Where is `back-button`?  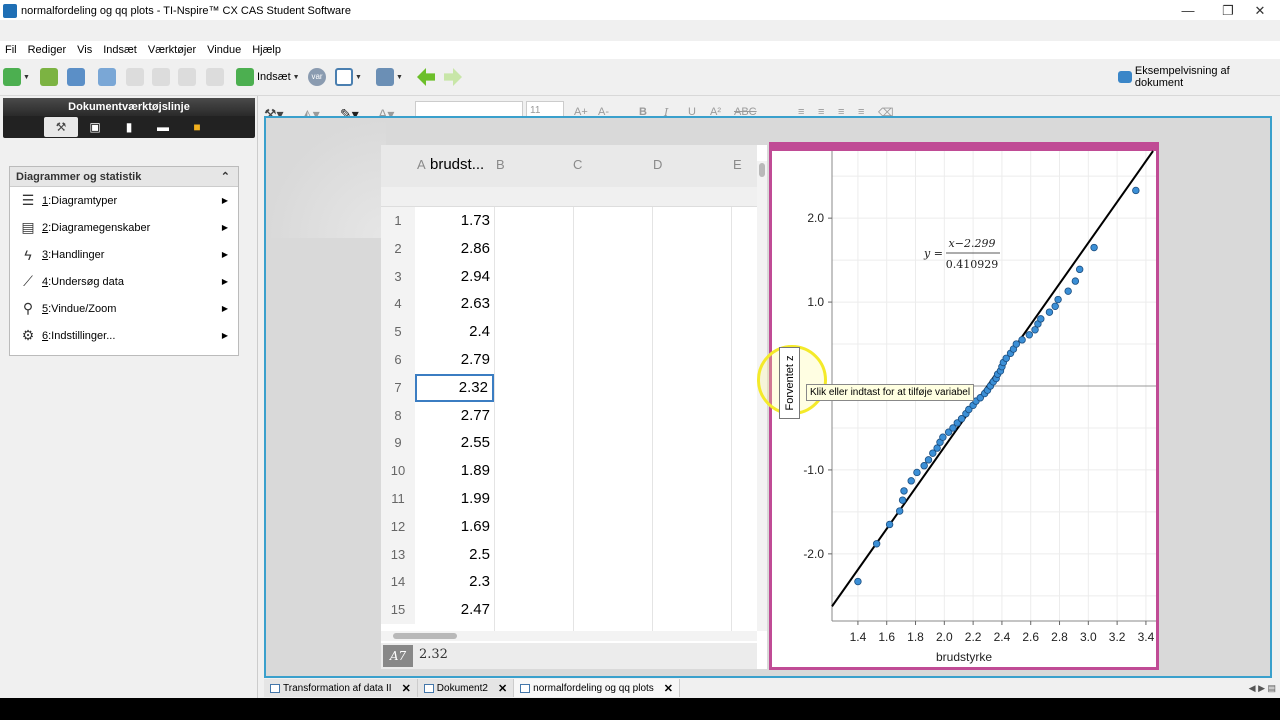 back-button is located at coordinates (426, 77).